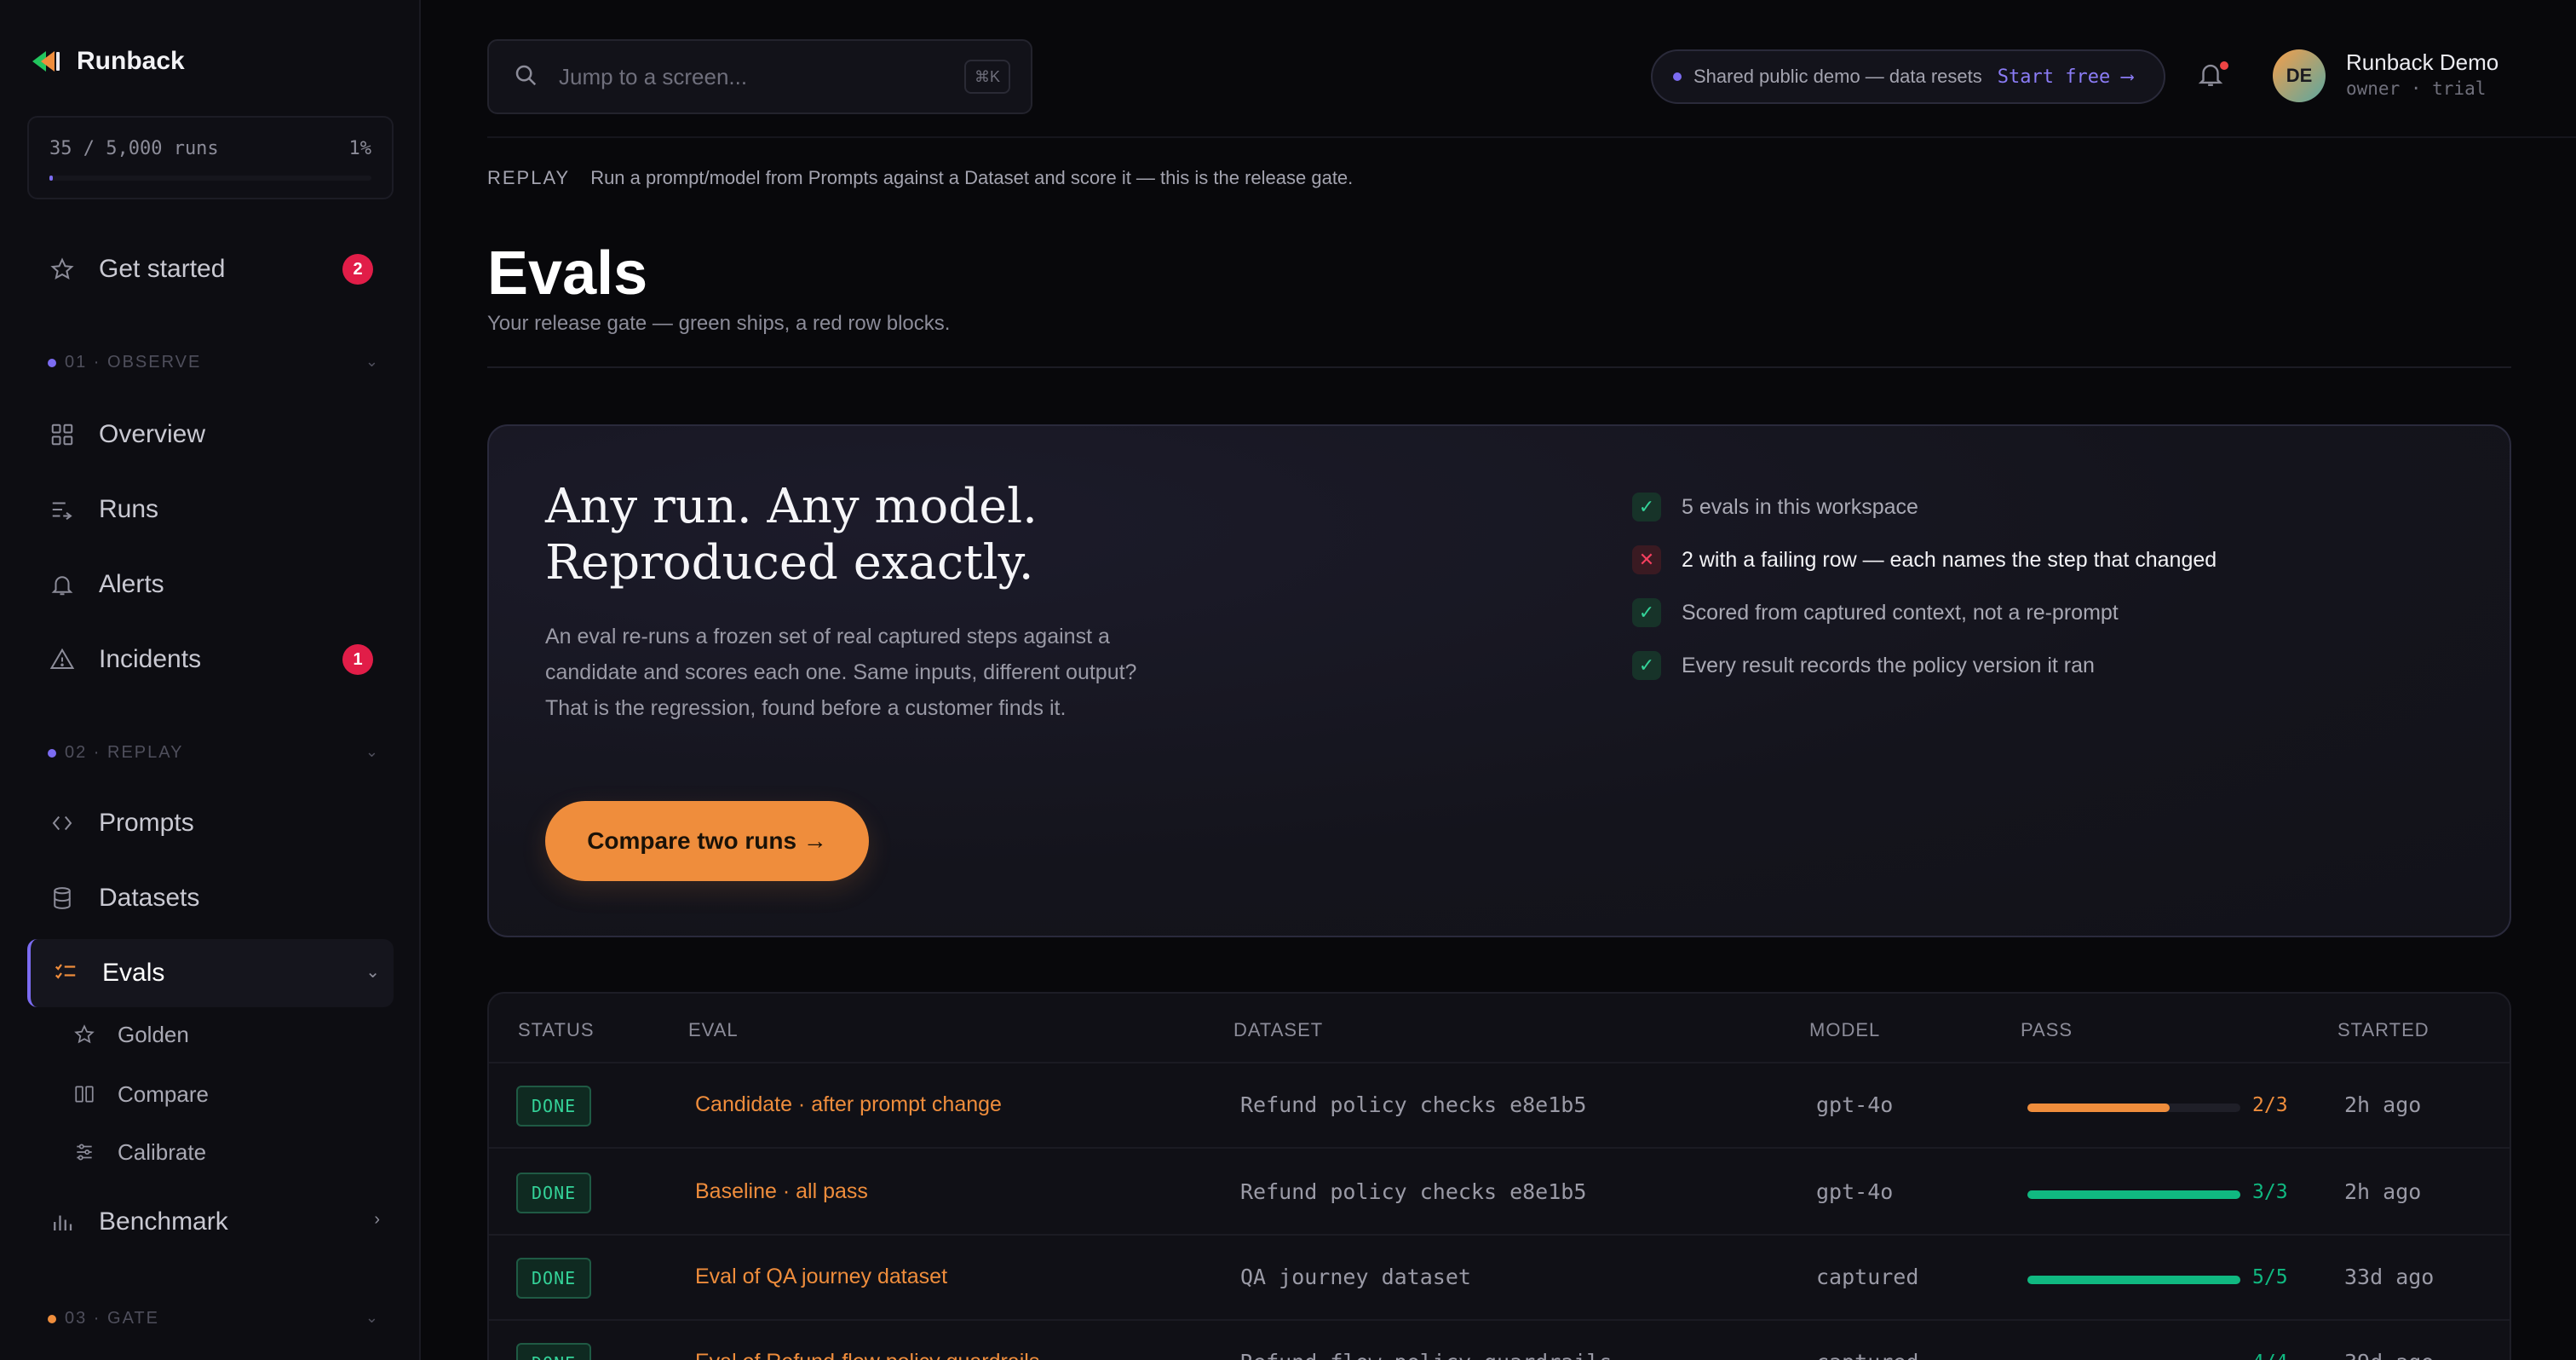 This screenshot has height=1360, width=2576. What do you see at coordinates (131, 584) in the screenshot?
I see `sidebar-item-label: Alerts` at bounding box center [131, 584].